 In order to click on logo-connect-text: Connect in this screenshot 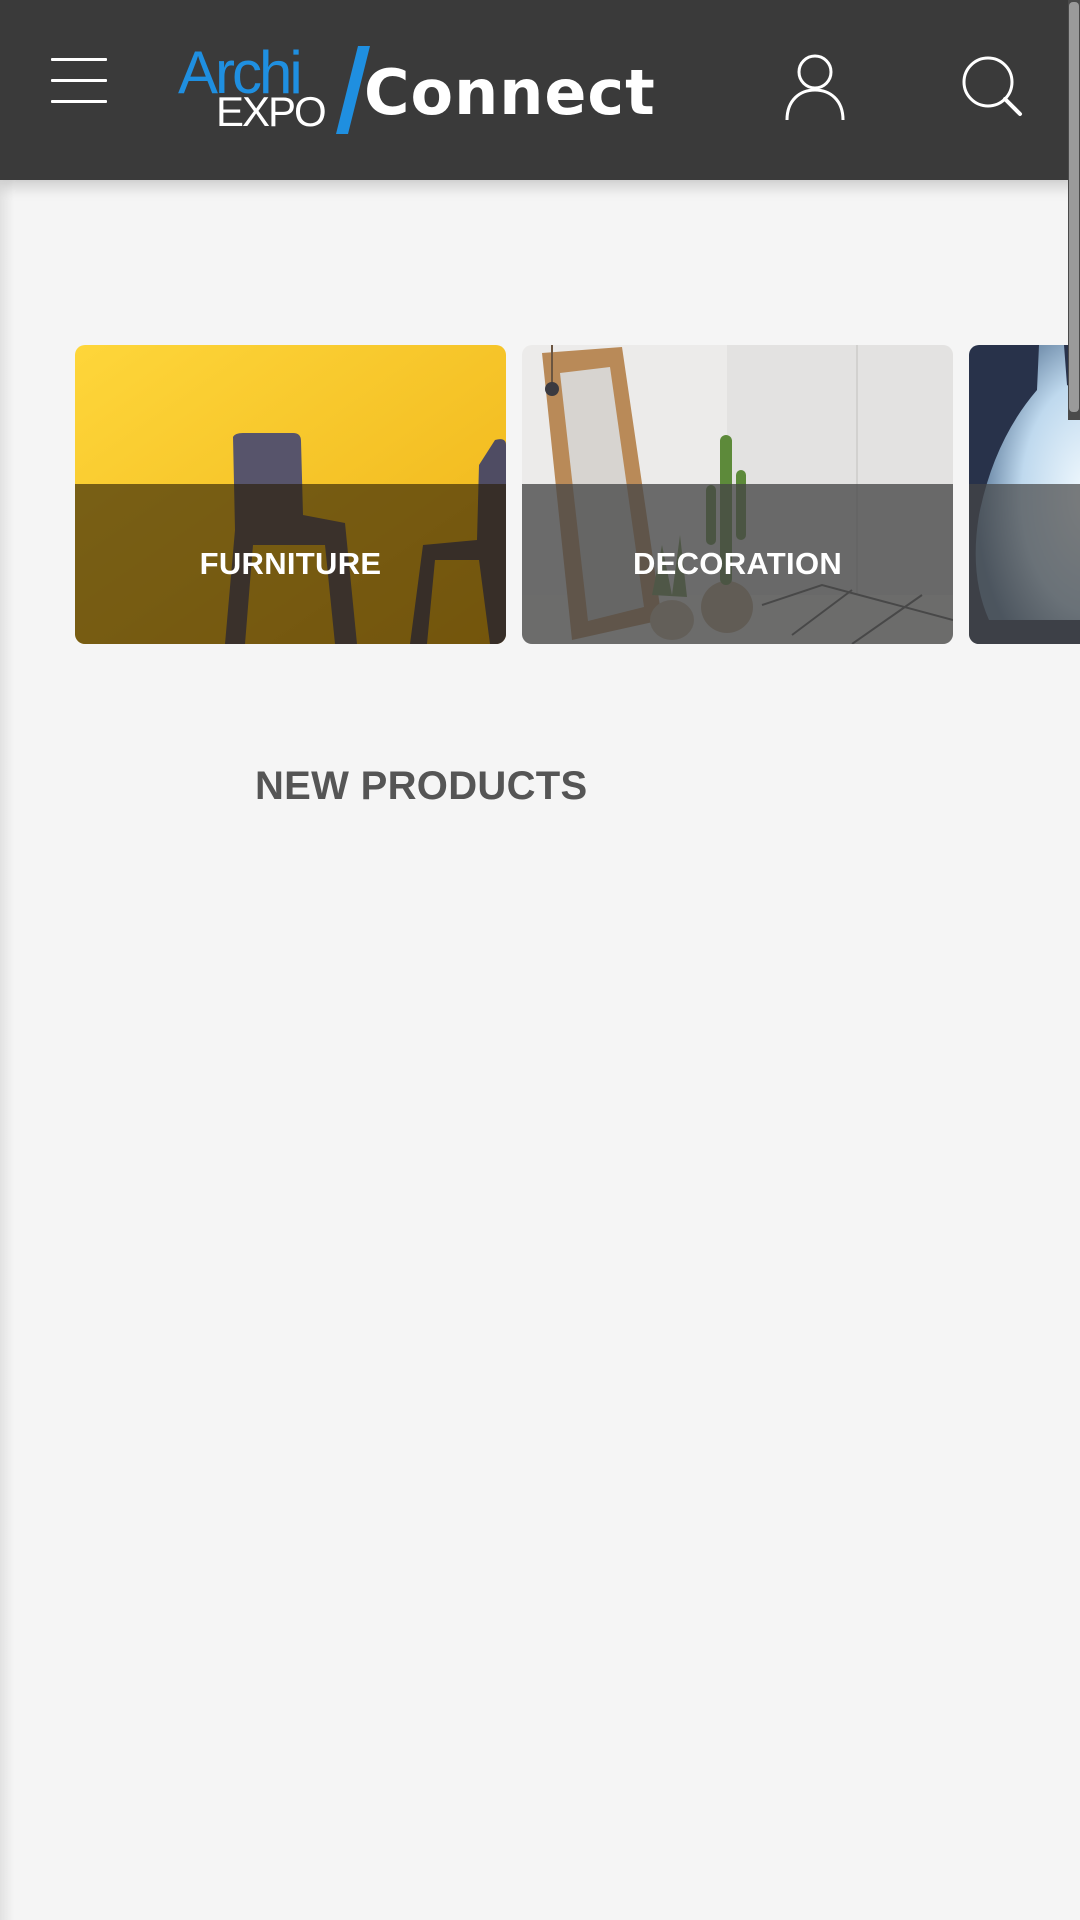, I will do `click(510, 92)`.